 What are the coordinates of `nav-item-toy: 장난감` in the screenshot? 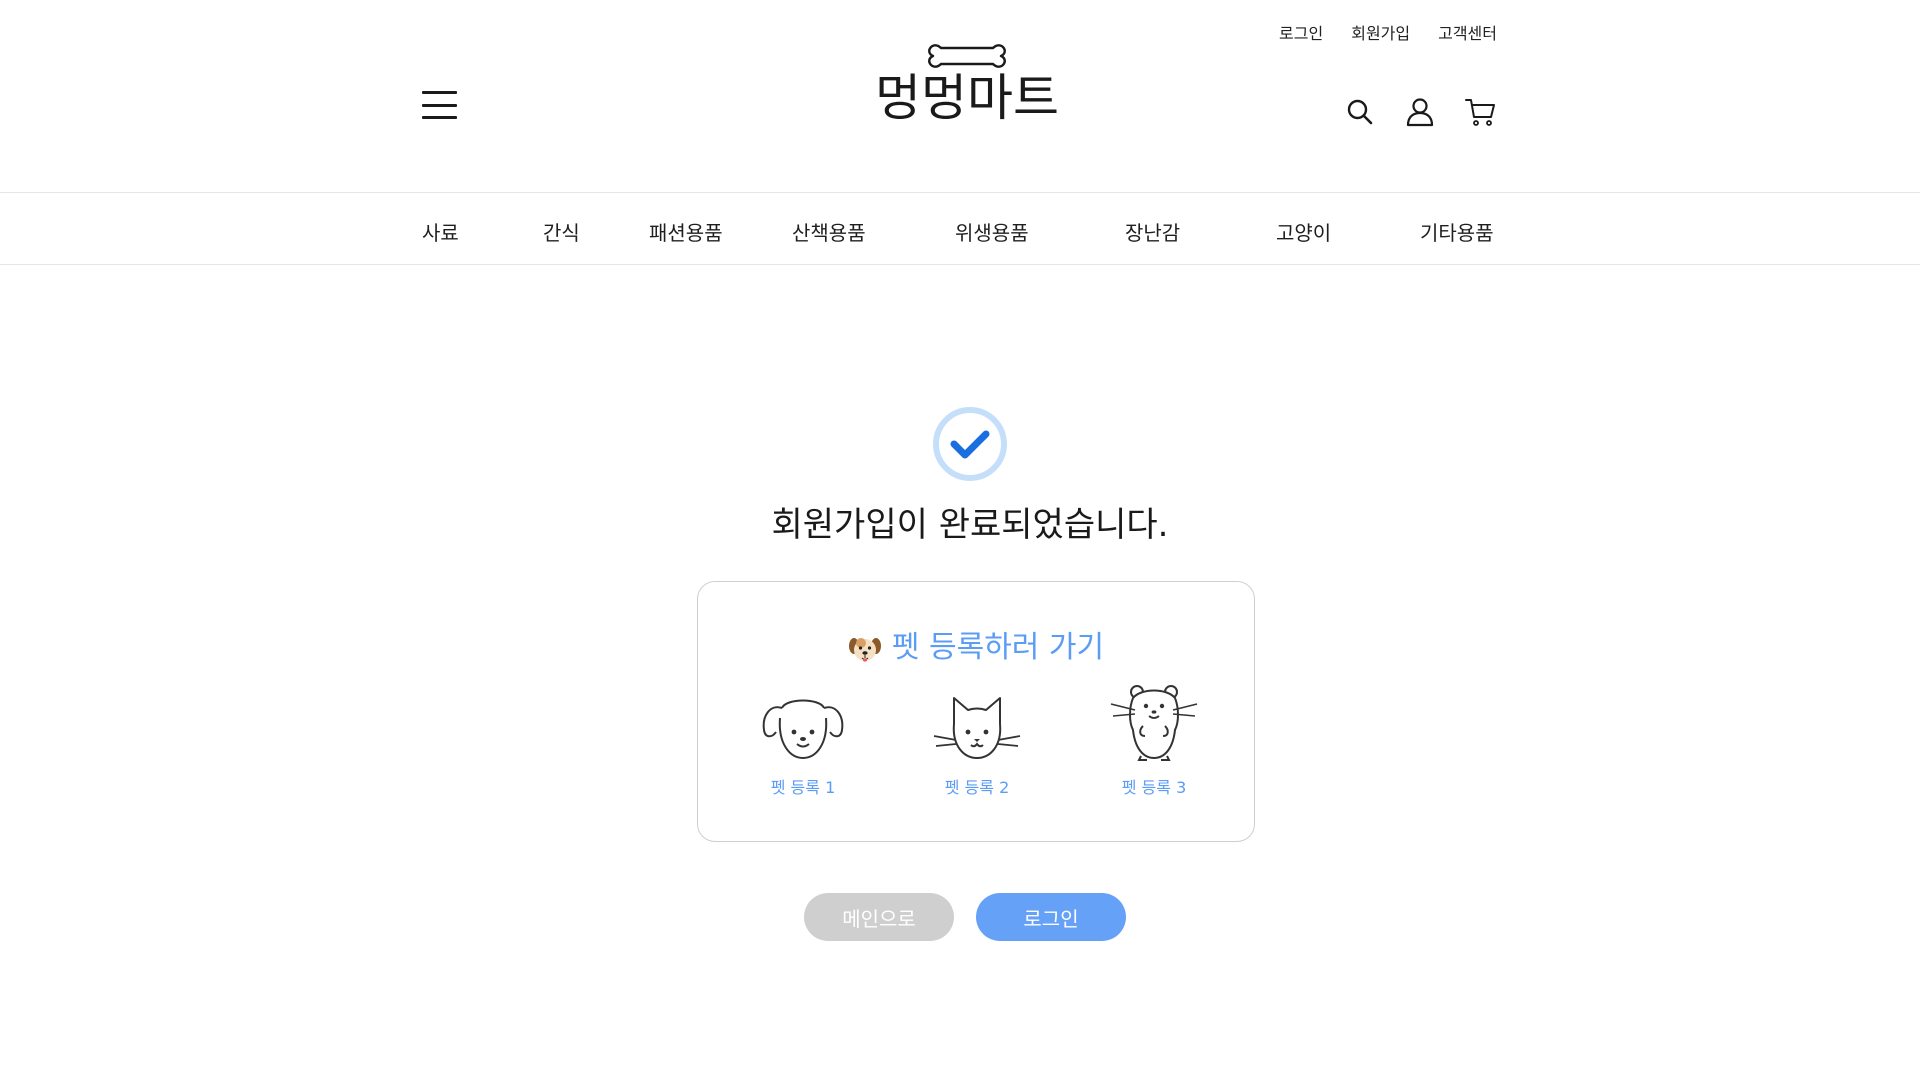 It's located at (1152, 231).